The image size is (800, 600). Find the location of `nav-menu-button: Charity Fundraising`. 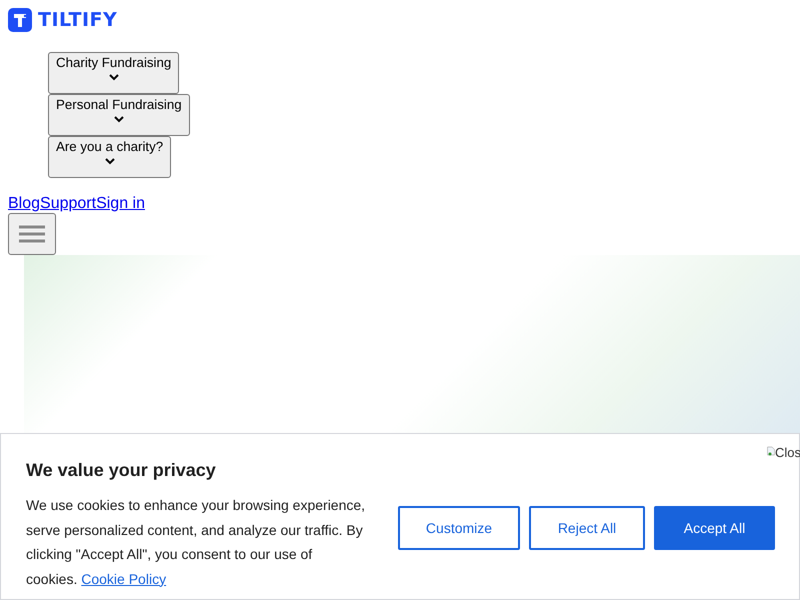

nav-menu-button: Charity Fundraising is located at coordinates (114, 73).